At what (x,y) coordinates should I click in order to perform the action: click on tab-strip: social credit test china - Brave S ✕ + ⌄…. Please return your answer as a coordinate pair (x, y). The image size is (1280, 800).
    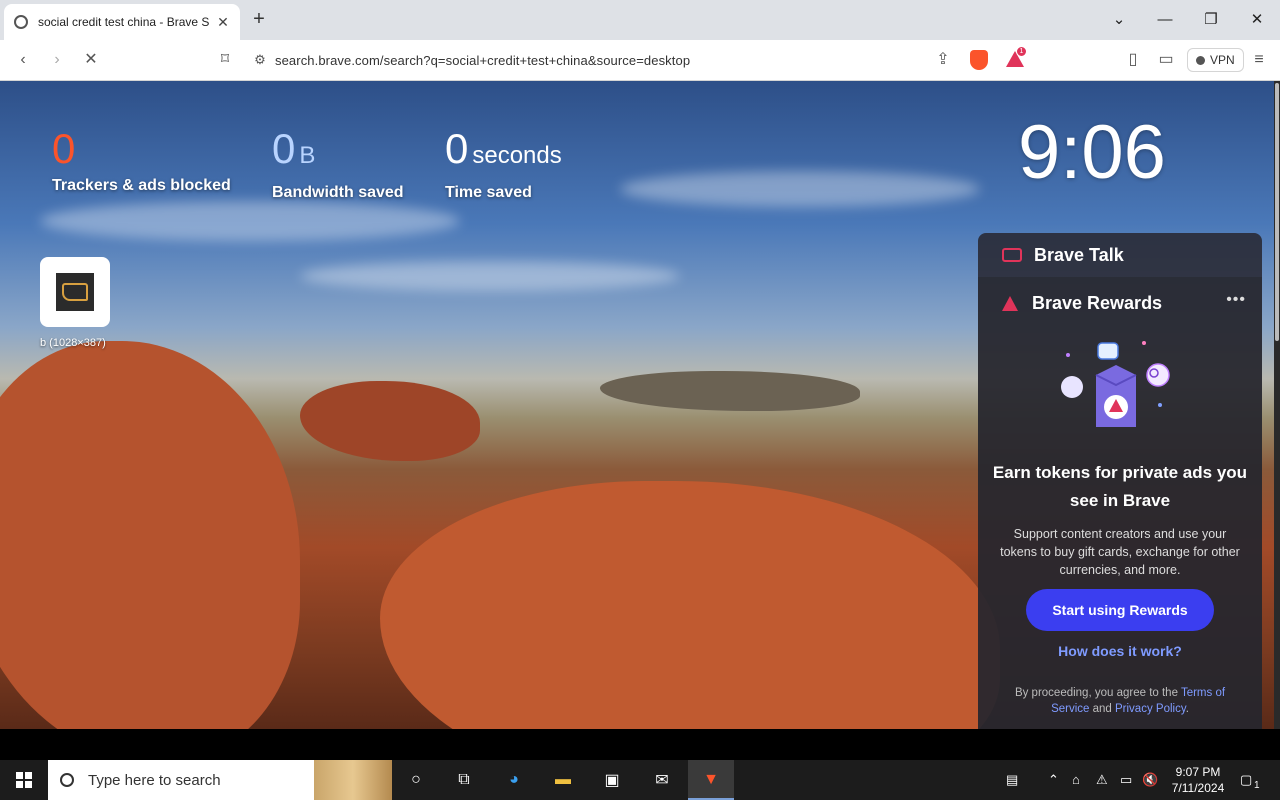
    Looking at the image, I should click on (640, 20).